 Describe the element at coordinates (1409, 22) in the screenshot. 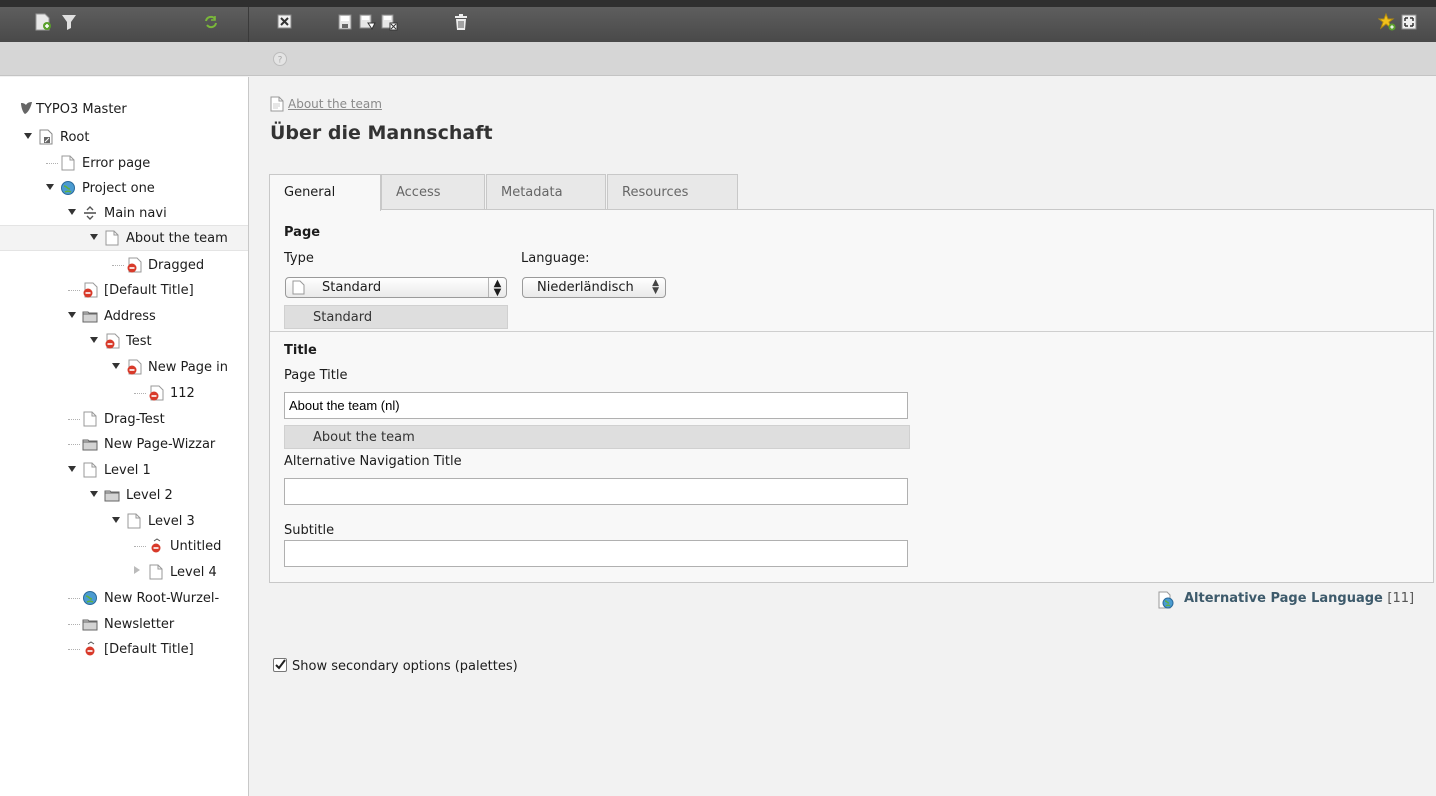

I see `fullscreen-icon` at that location.